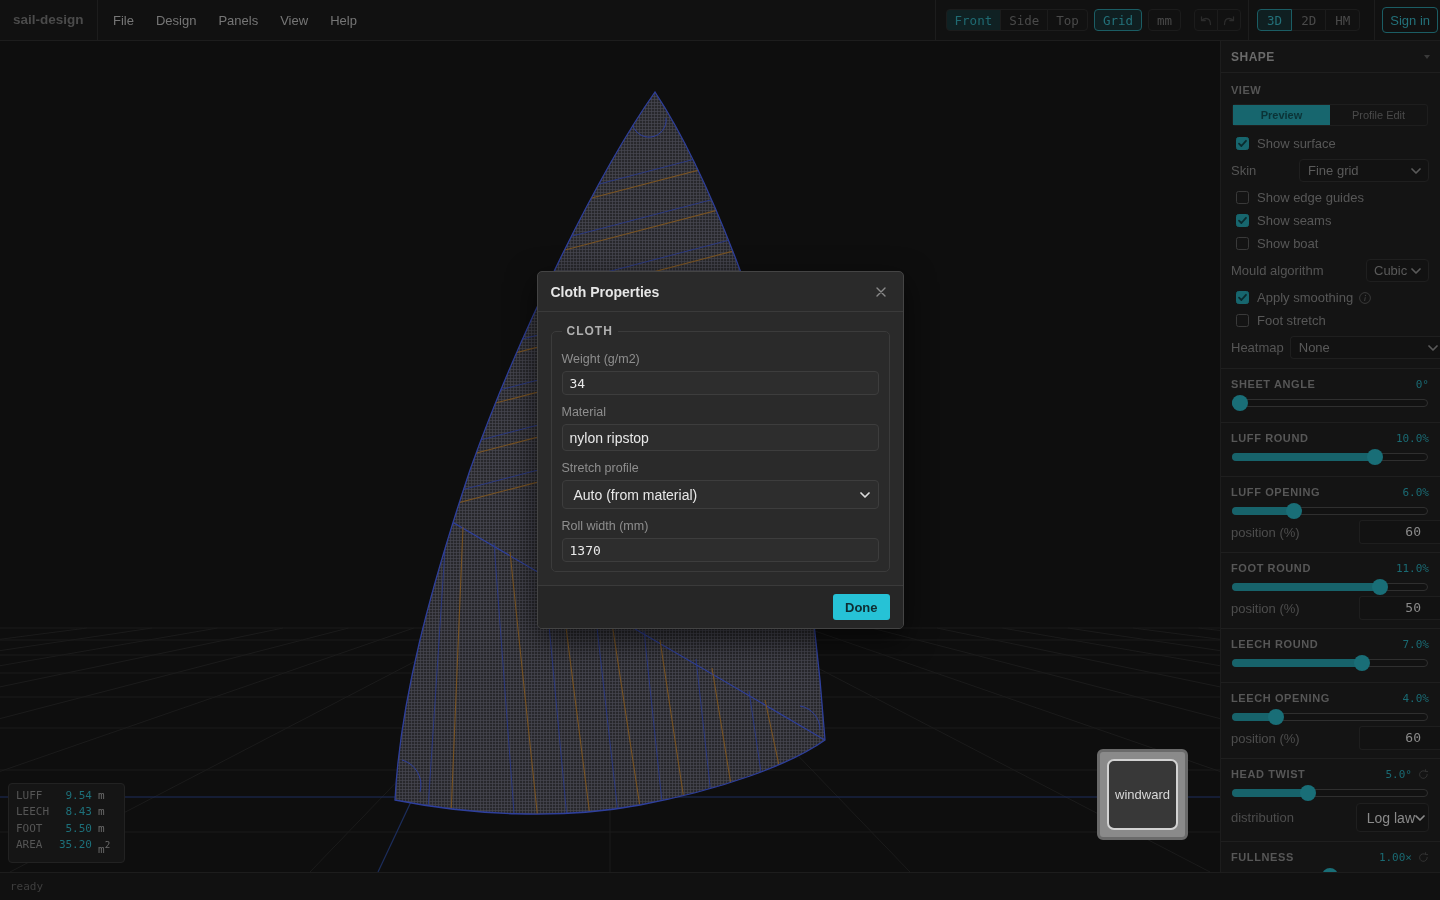 Image resolution: width=1440 pixels, height=900 pixels. I want to click on slider-reading: 1.00×, so click(1395, 857).